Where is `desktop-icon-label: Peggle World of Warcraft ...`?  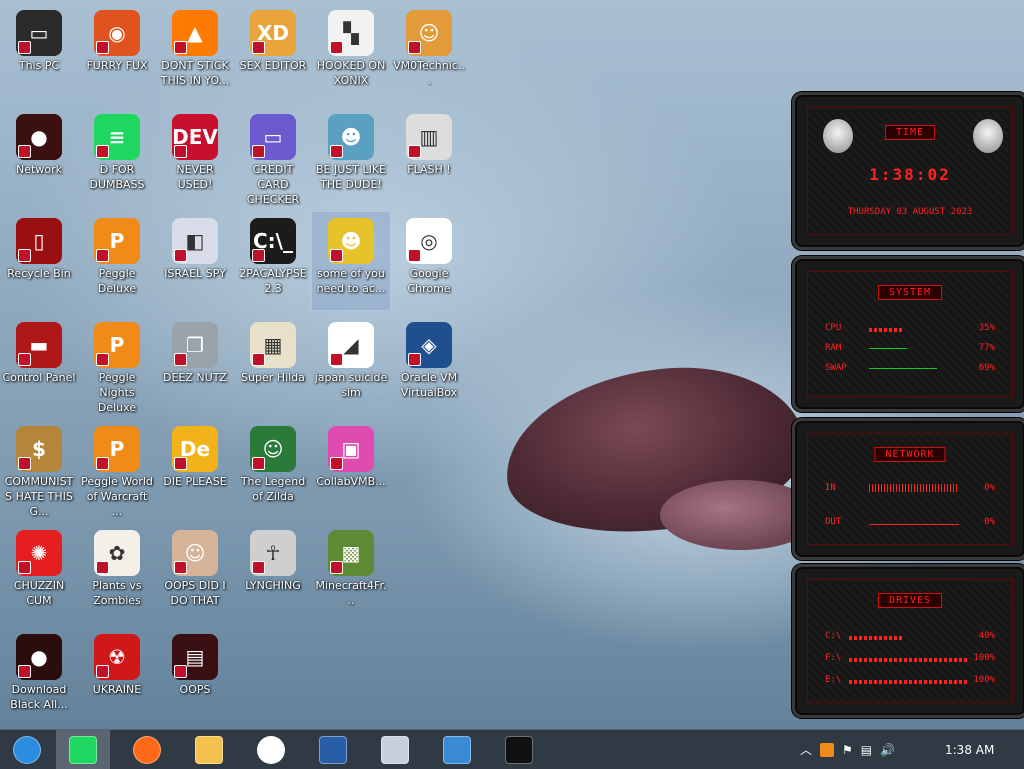 desktop-icon-label: Peggle World of Warcraft ... is located at coordinates (117, 496).